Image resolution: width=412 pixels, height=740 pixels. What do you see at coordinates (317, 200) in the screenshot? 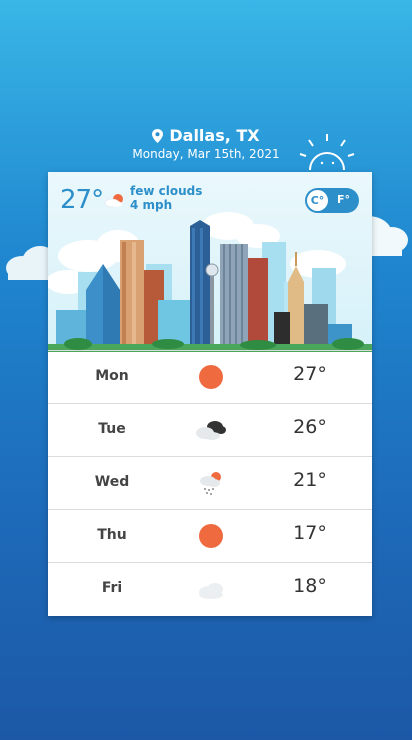
I see `celsius-option: C°` at bounding box center [317, 200].